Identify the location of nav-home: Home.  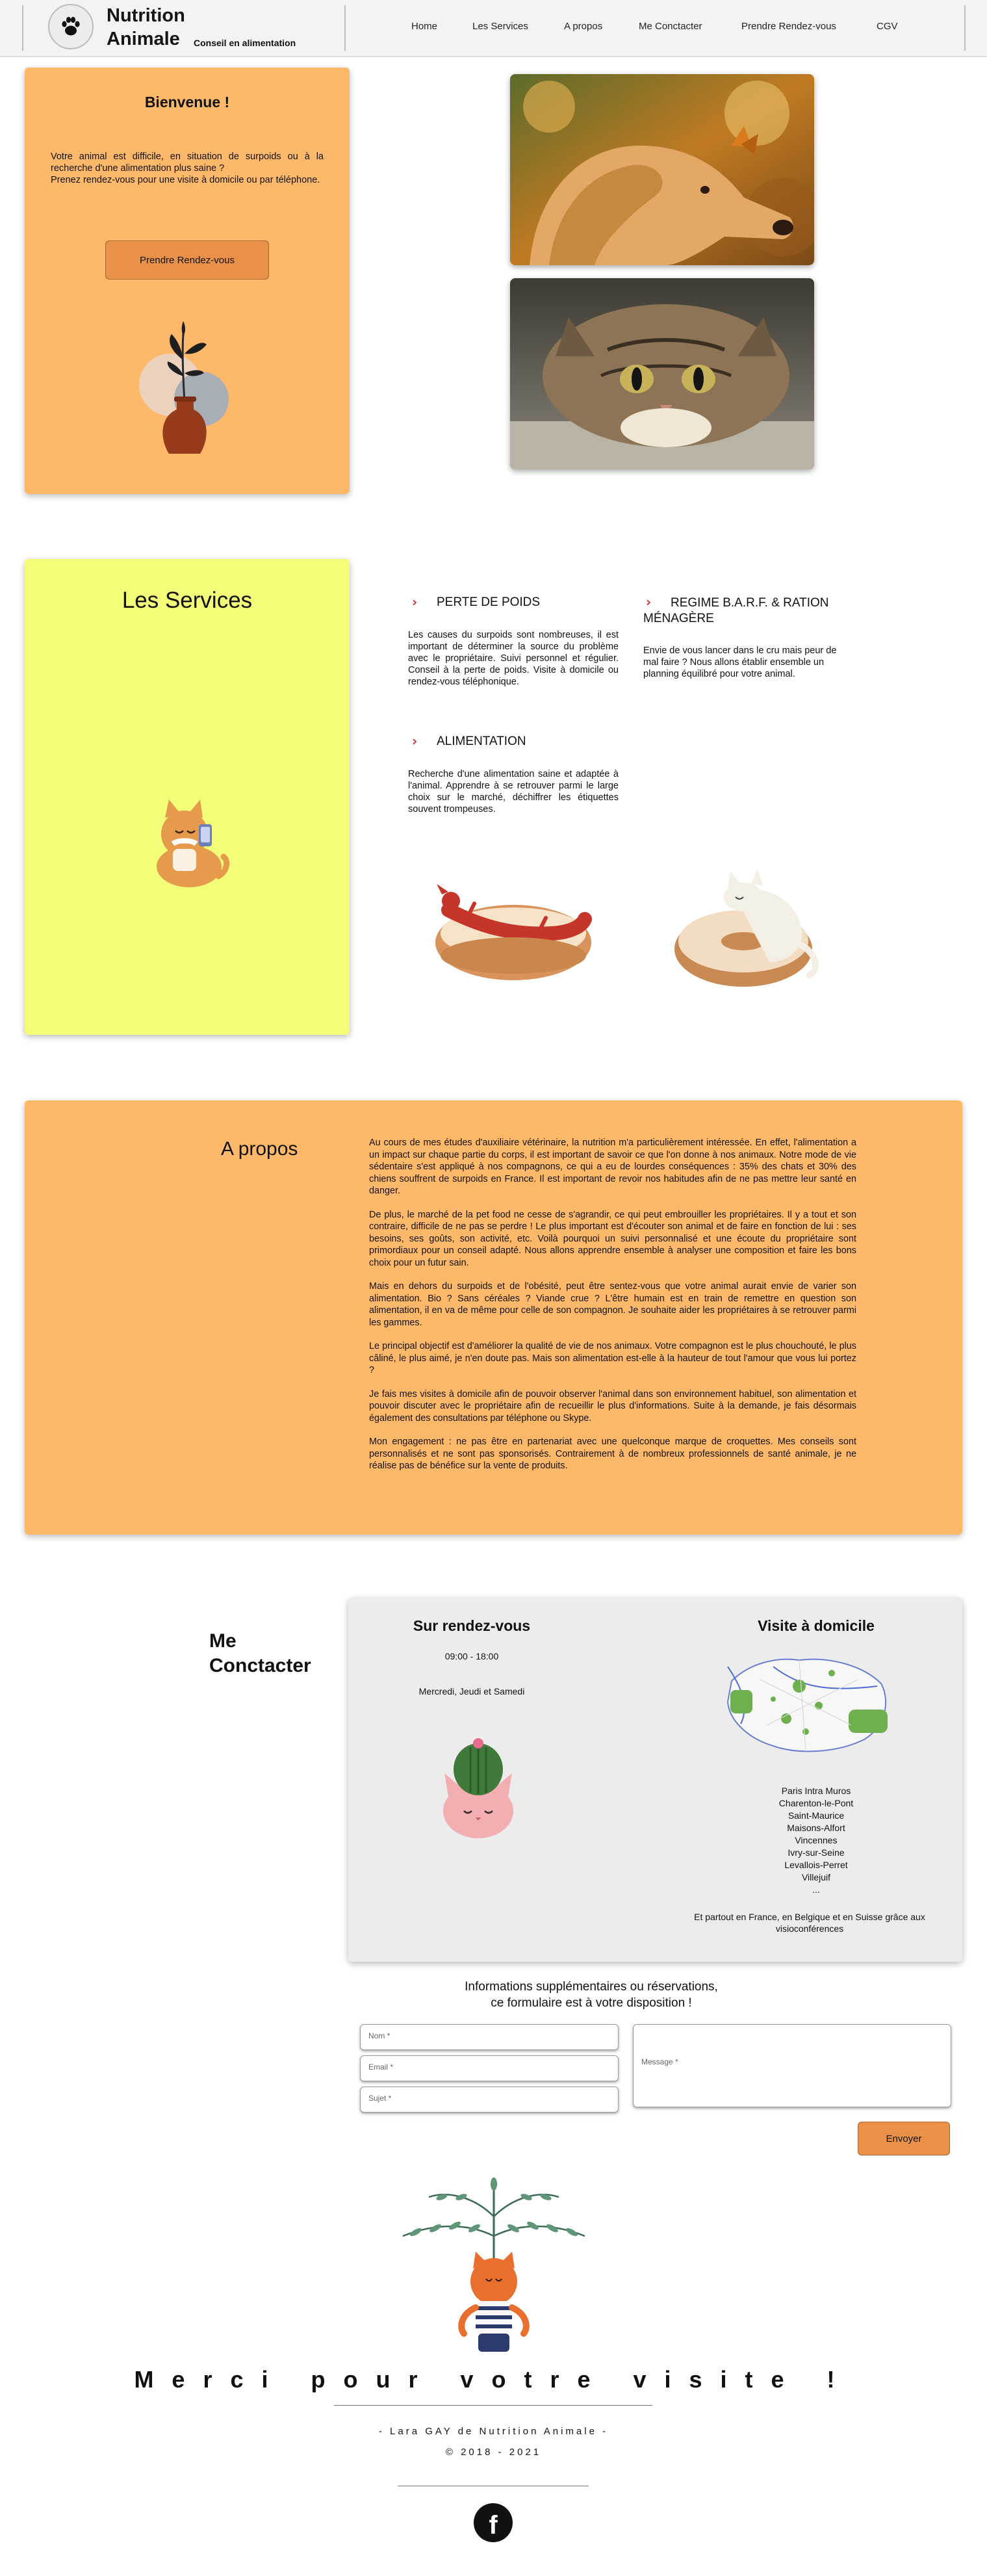
(424, 26).